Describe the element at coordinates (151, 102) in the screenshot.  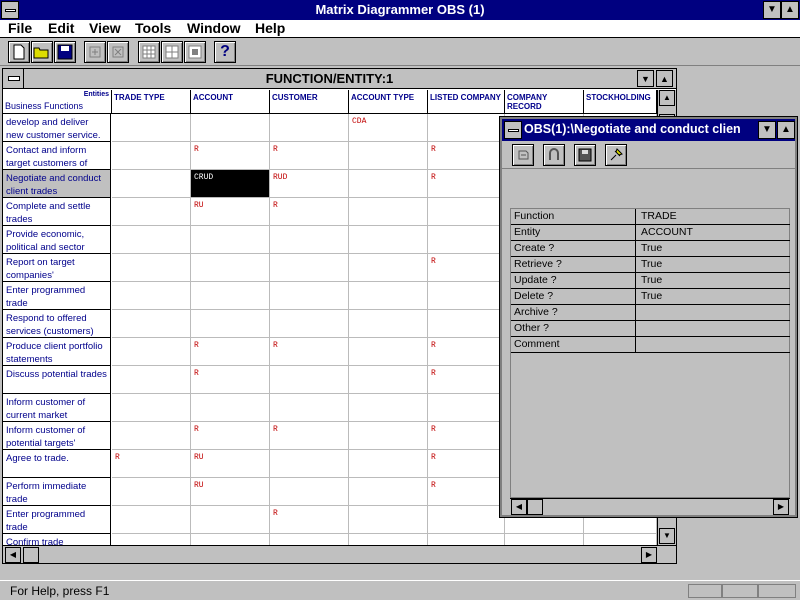
I see `column-header-trade-type: TRADE TYPE` at that location.